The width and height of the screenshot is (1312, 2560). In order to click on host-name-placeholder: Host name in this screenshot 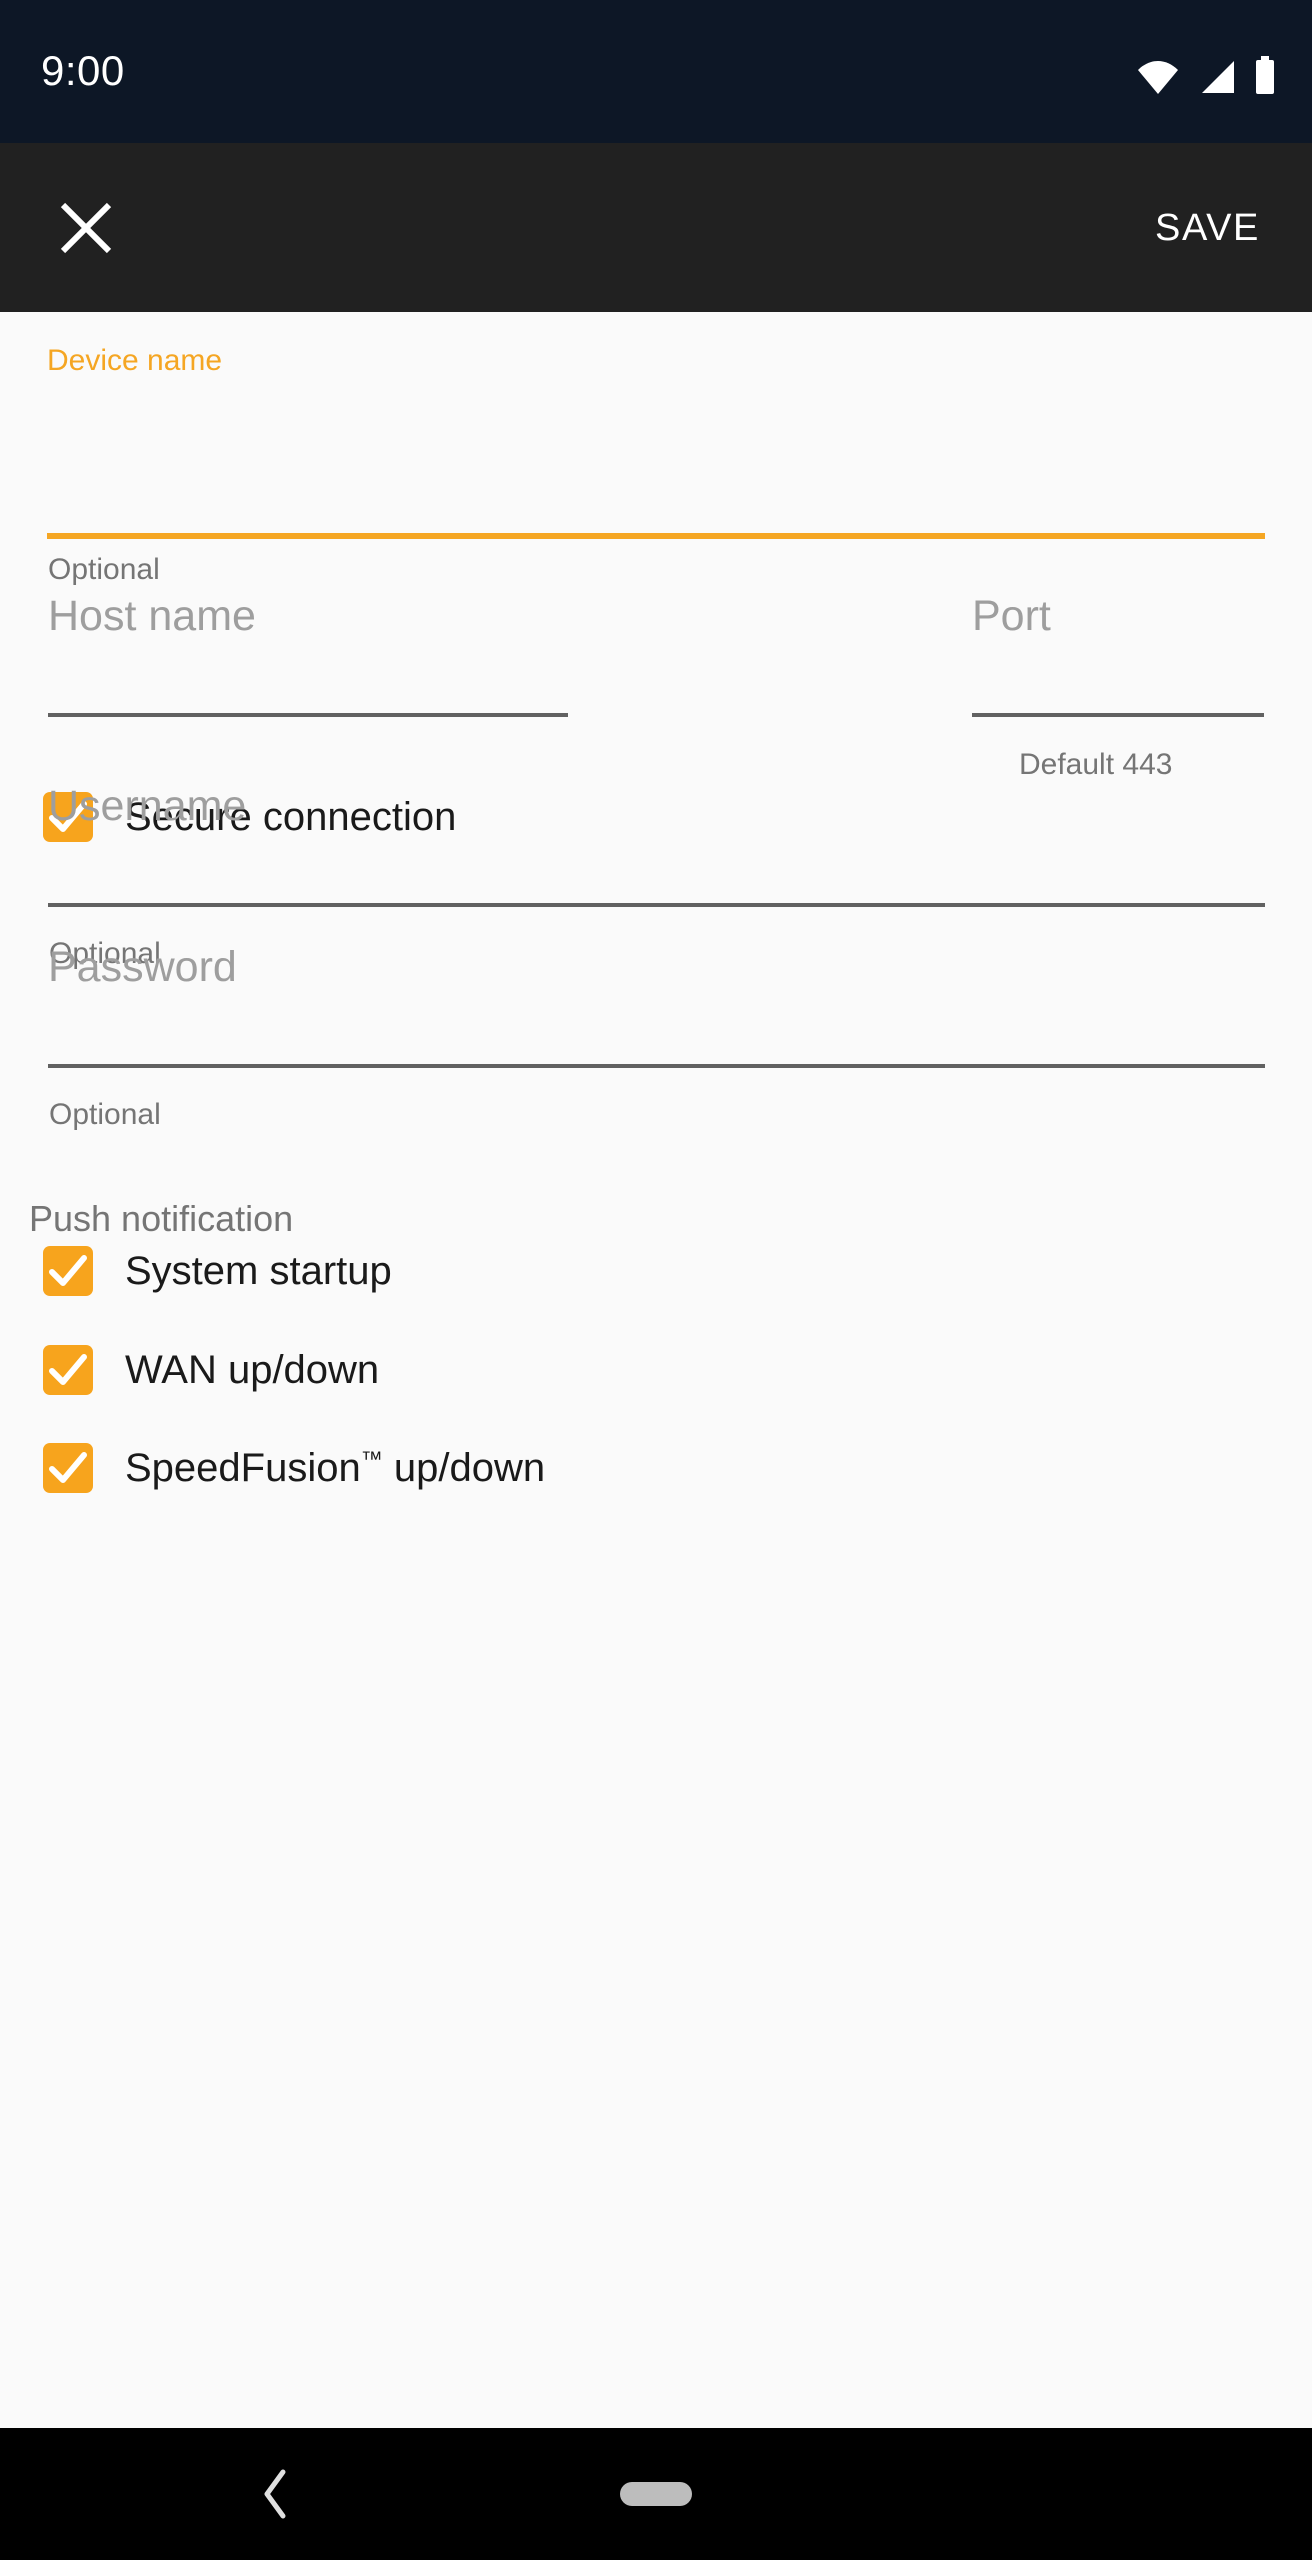, I will do `click(152, 616)`.